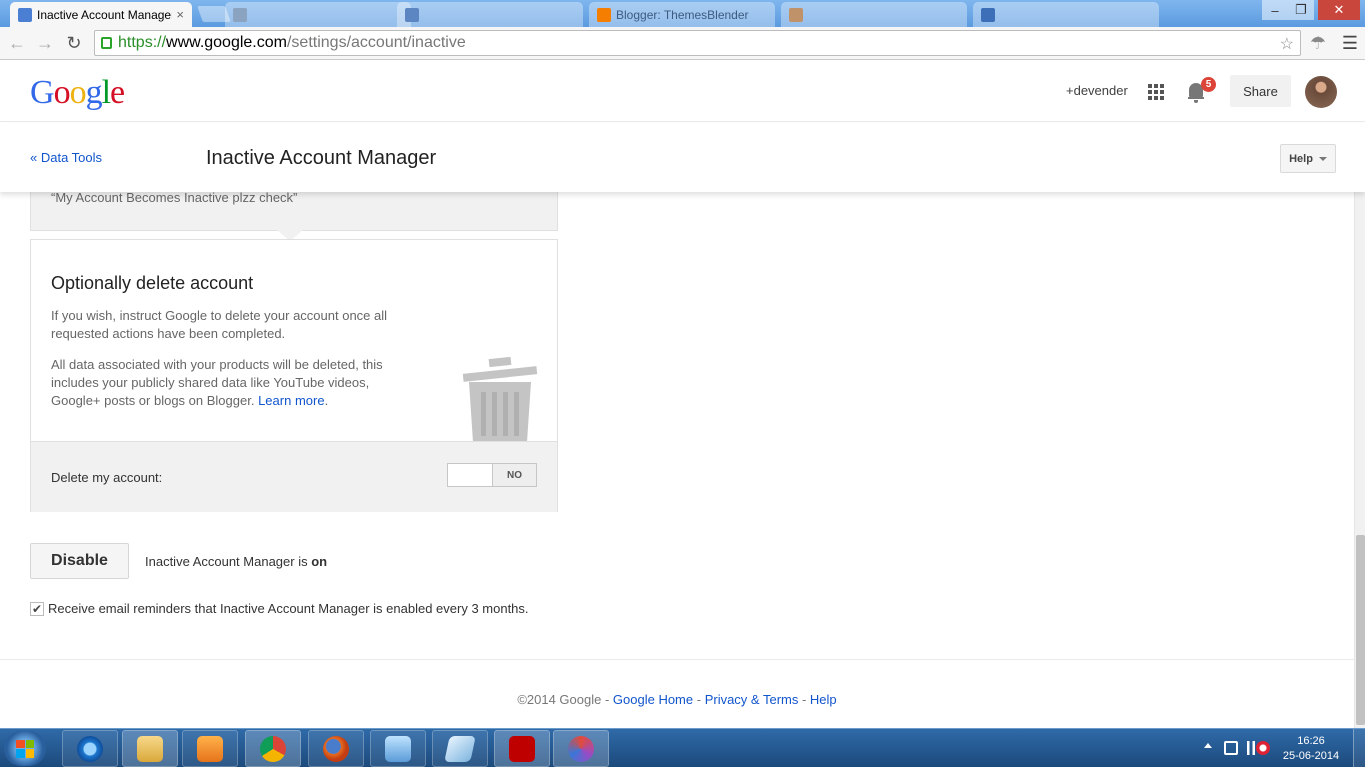 The height and width of the screenshot is (767, 1365). I want to click on clock-date: 25-06-2014, so click(1311, 756).